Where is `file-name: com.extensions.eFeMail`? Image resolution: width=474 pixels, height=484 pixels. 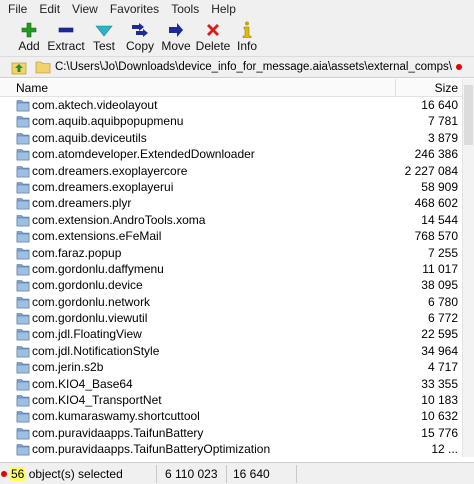
file-name: com.extensions.eFeMail is located at coordinates (97, 236).